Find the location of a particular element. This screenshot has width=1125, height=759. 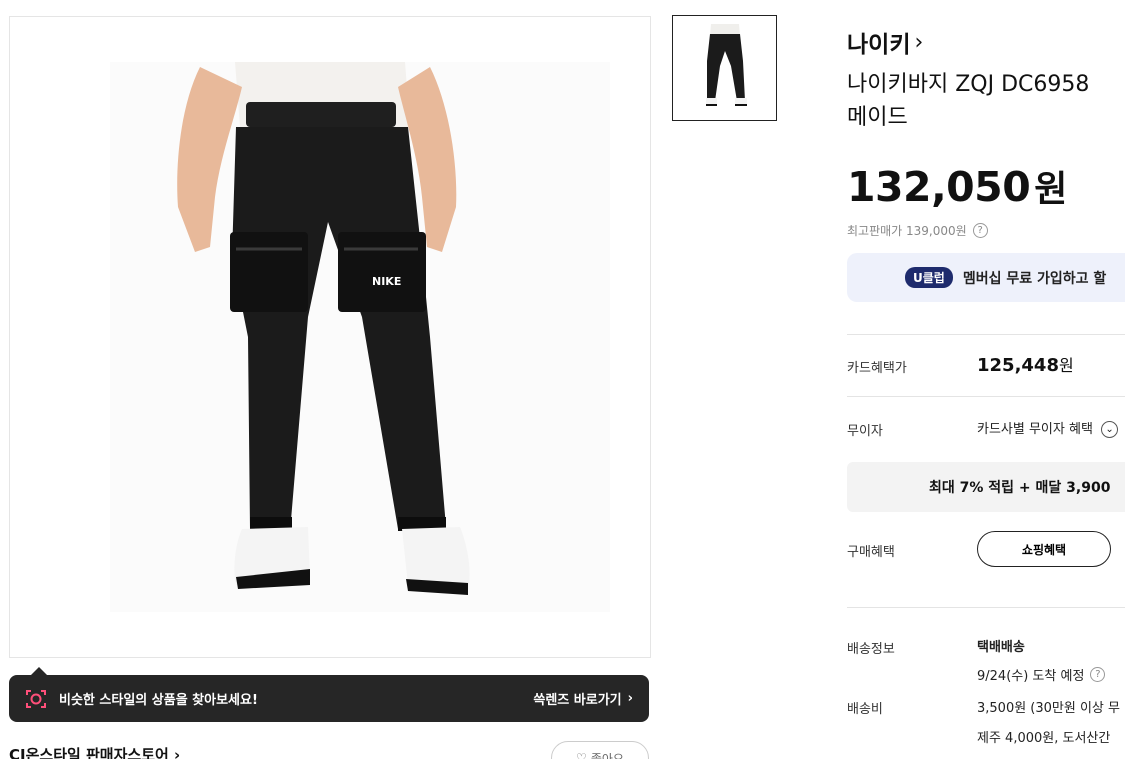

purchase-benefit-label: 구매혜택 is located at coordinates (871, 552).